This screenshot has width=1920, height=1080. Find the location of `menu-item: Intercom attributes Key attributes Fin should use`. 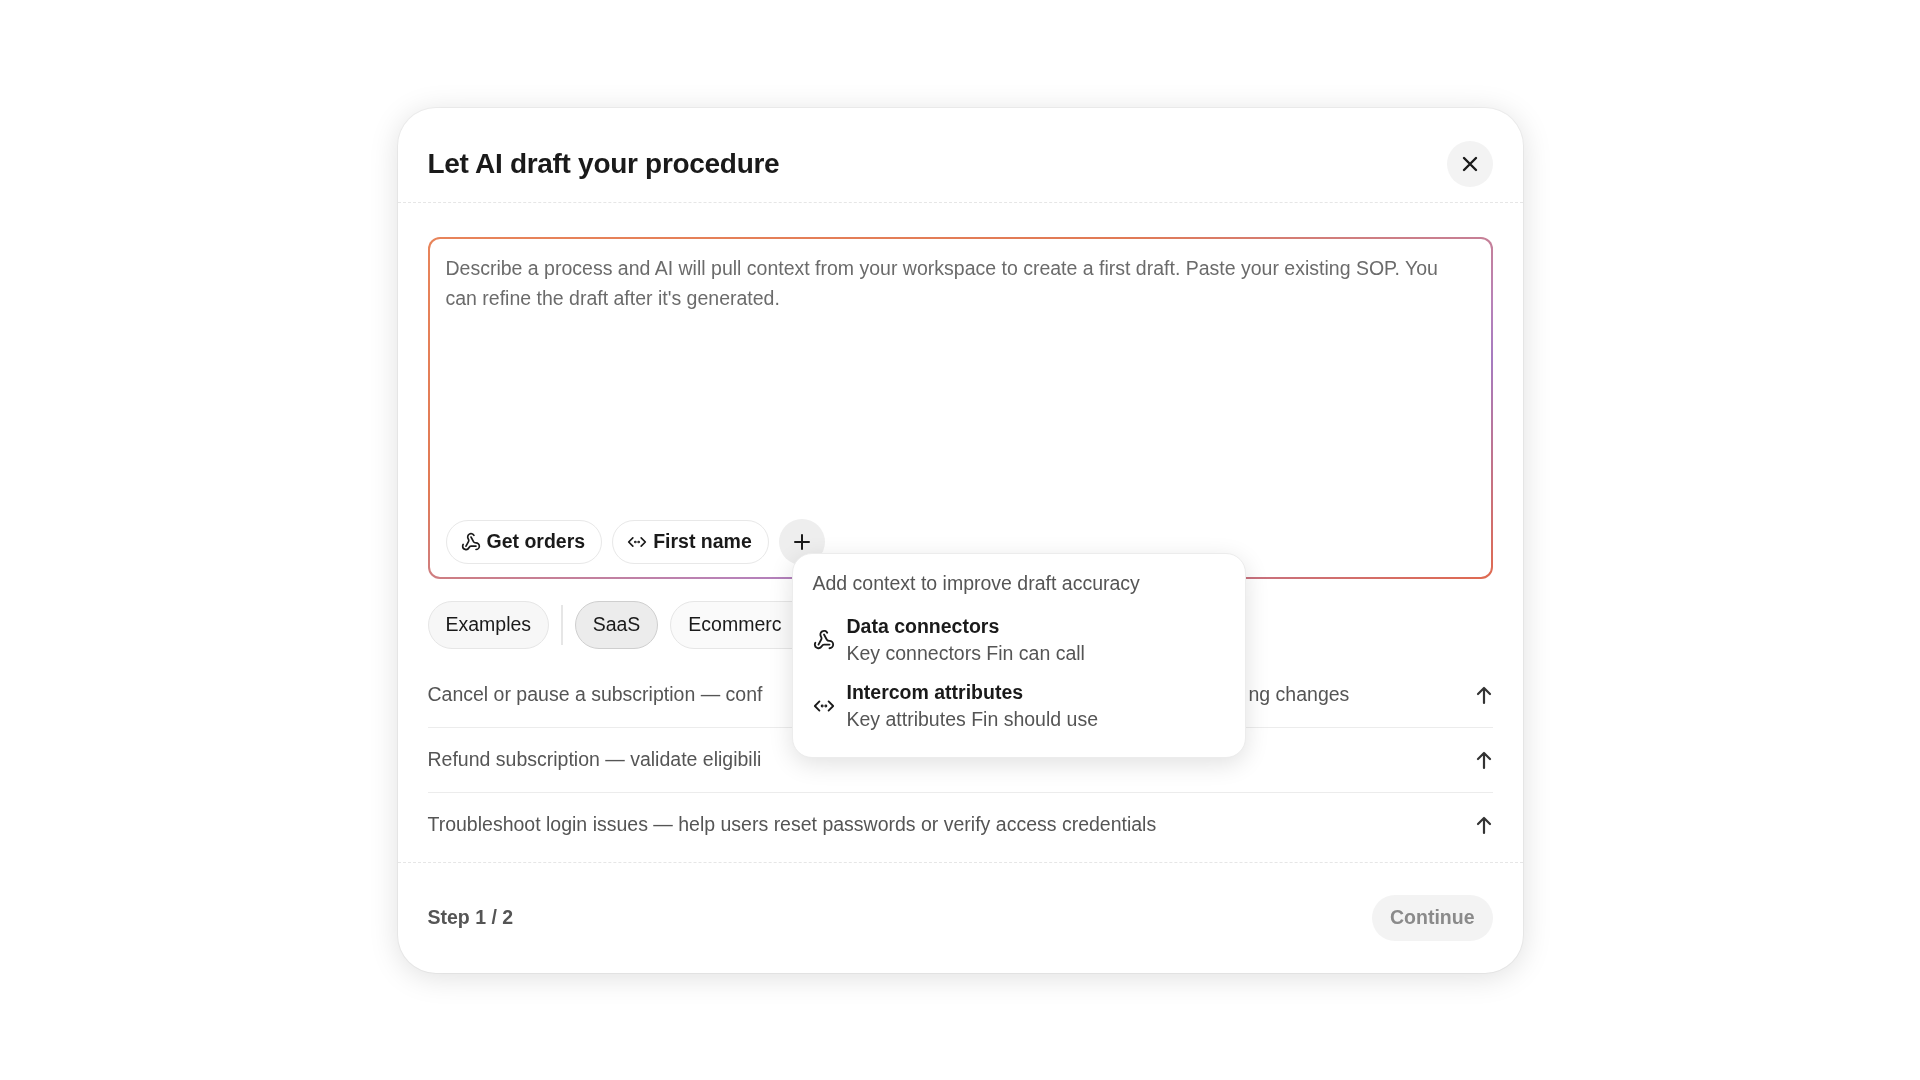

menu-item: Intercom attributes Key attributes Fin should use is located at coordinates (1018, 707).